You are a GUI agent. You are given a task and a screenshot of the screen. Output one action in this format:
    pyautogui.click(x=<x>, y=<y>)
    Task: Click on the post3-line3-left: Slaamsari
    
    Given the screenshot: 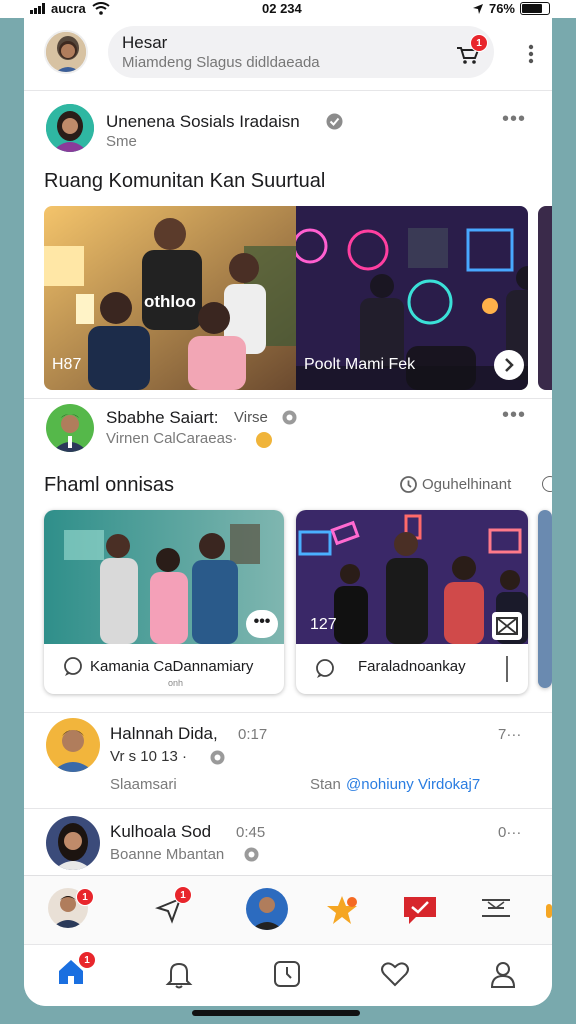 What is the action you would take?
    pyautogui.click(x=143, y=784)
    